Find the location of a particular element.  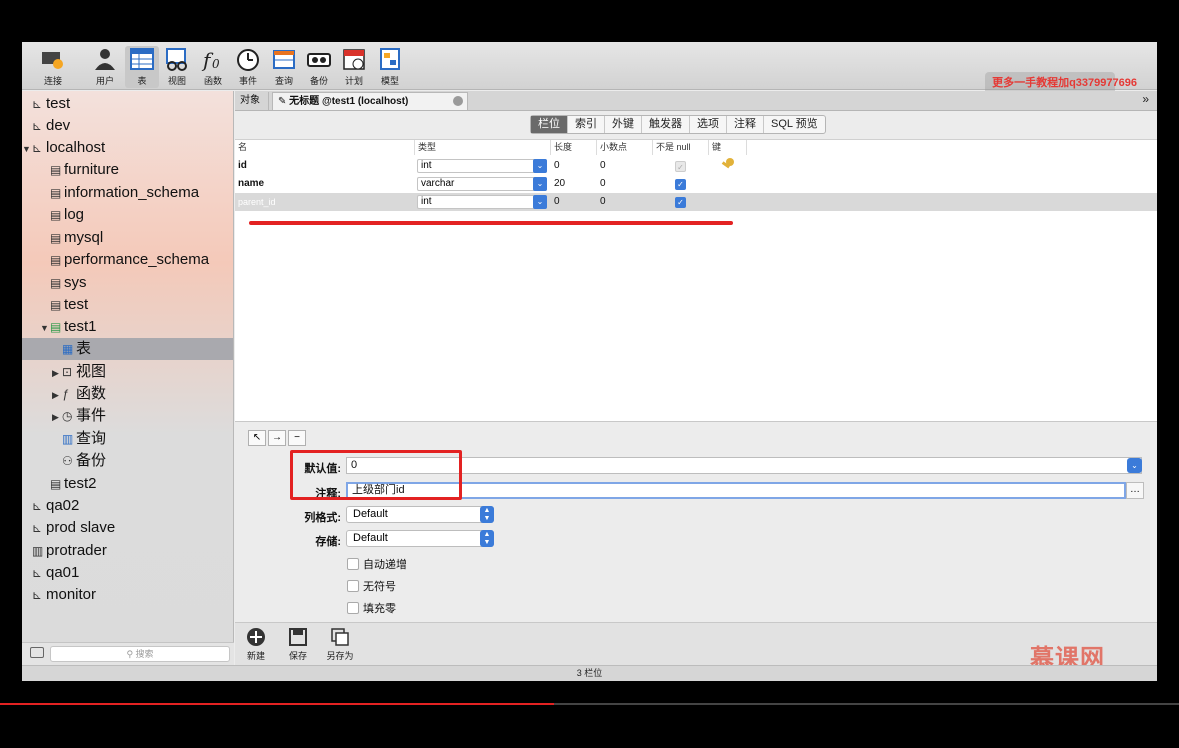

toggle-panel-icon is located at coordinates (37, 652).